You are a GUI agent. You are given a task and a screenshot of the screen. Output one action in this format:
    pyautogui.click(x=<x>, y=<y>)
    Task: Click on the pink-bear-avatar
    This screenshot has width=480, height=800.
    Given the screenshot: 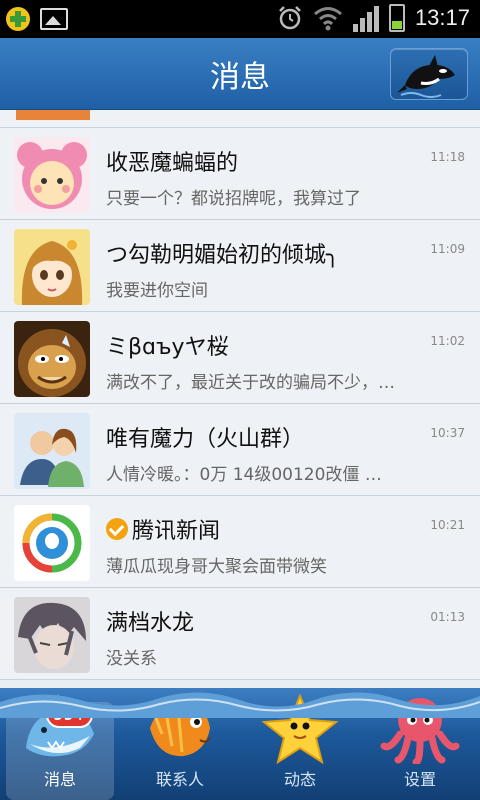 What is the action you would take?
    pyautogui.click(x=52, y=175)
    